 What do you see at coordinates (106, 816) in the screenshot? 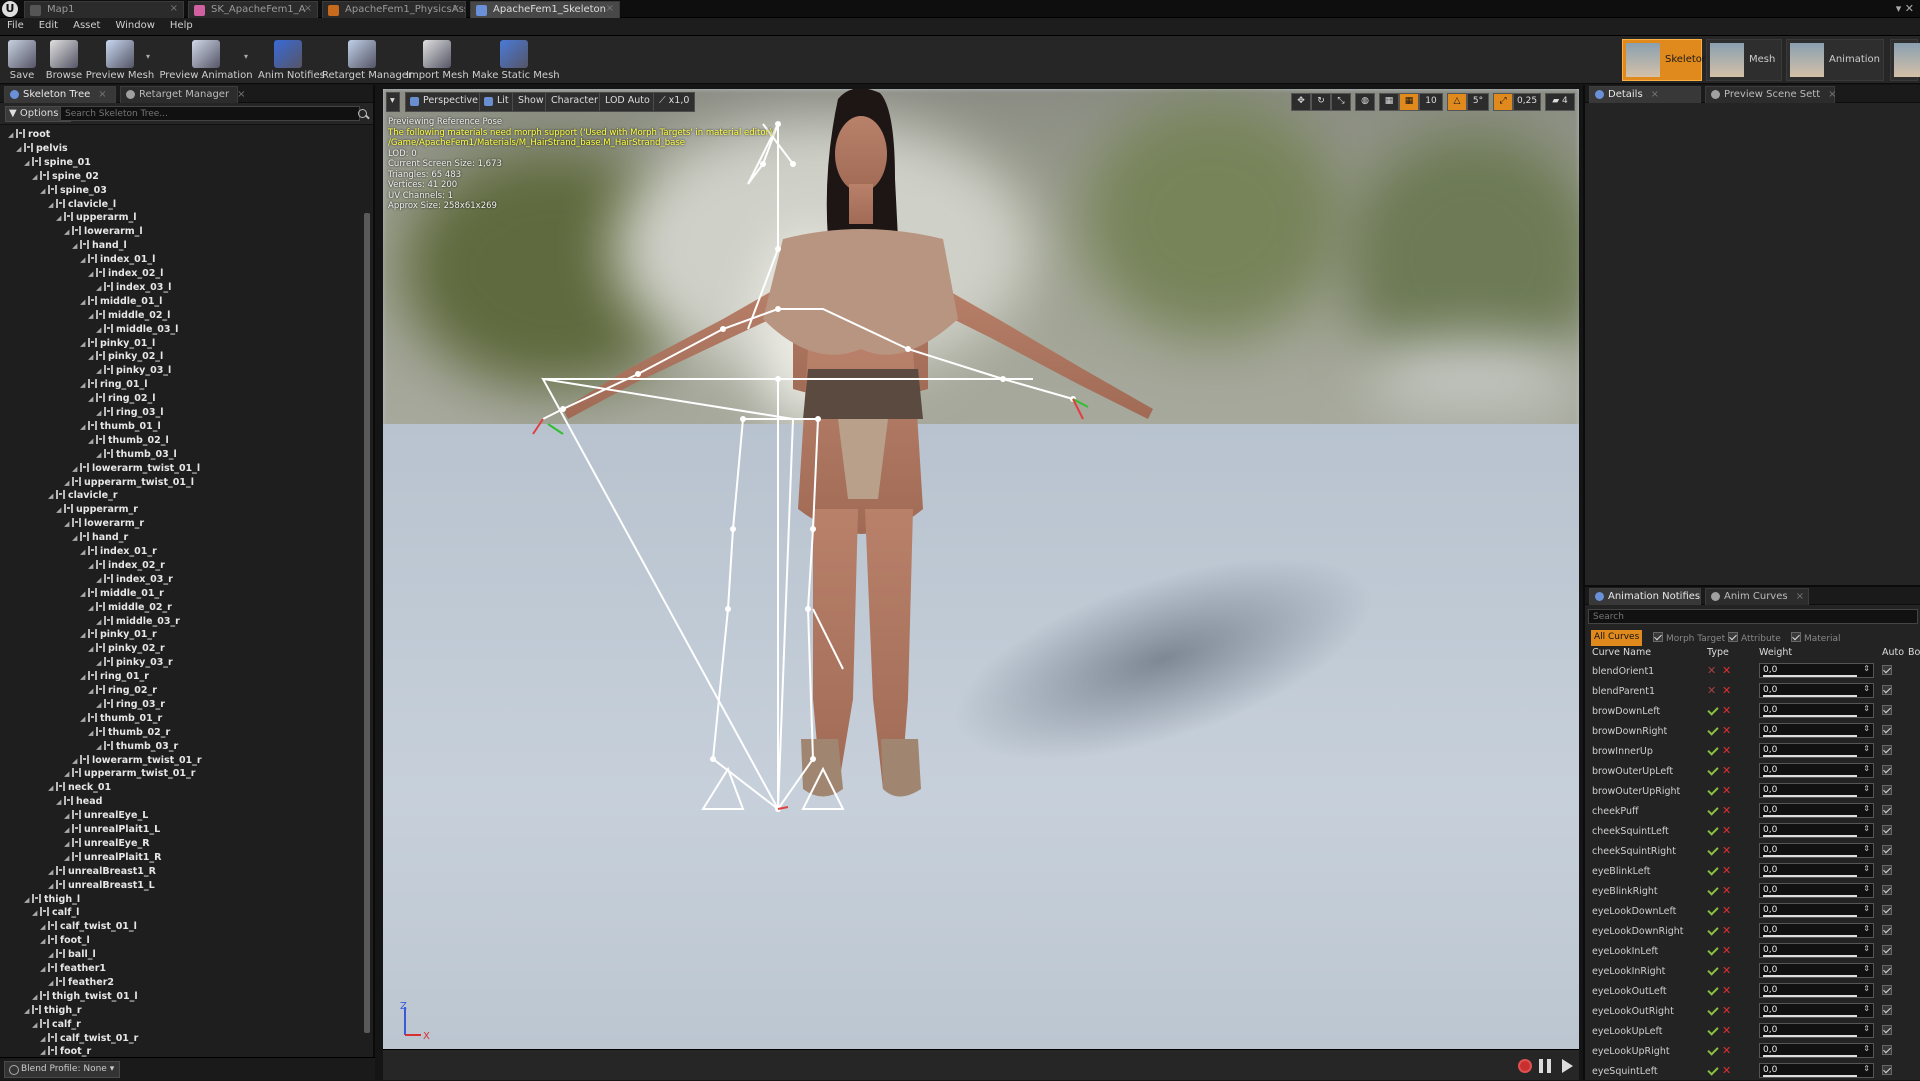
I see `tree-bone-unrealEye_L: ◢ unrealEye_L` at bounding box center [106, 816].